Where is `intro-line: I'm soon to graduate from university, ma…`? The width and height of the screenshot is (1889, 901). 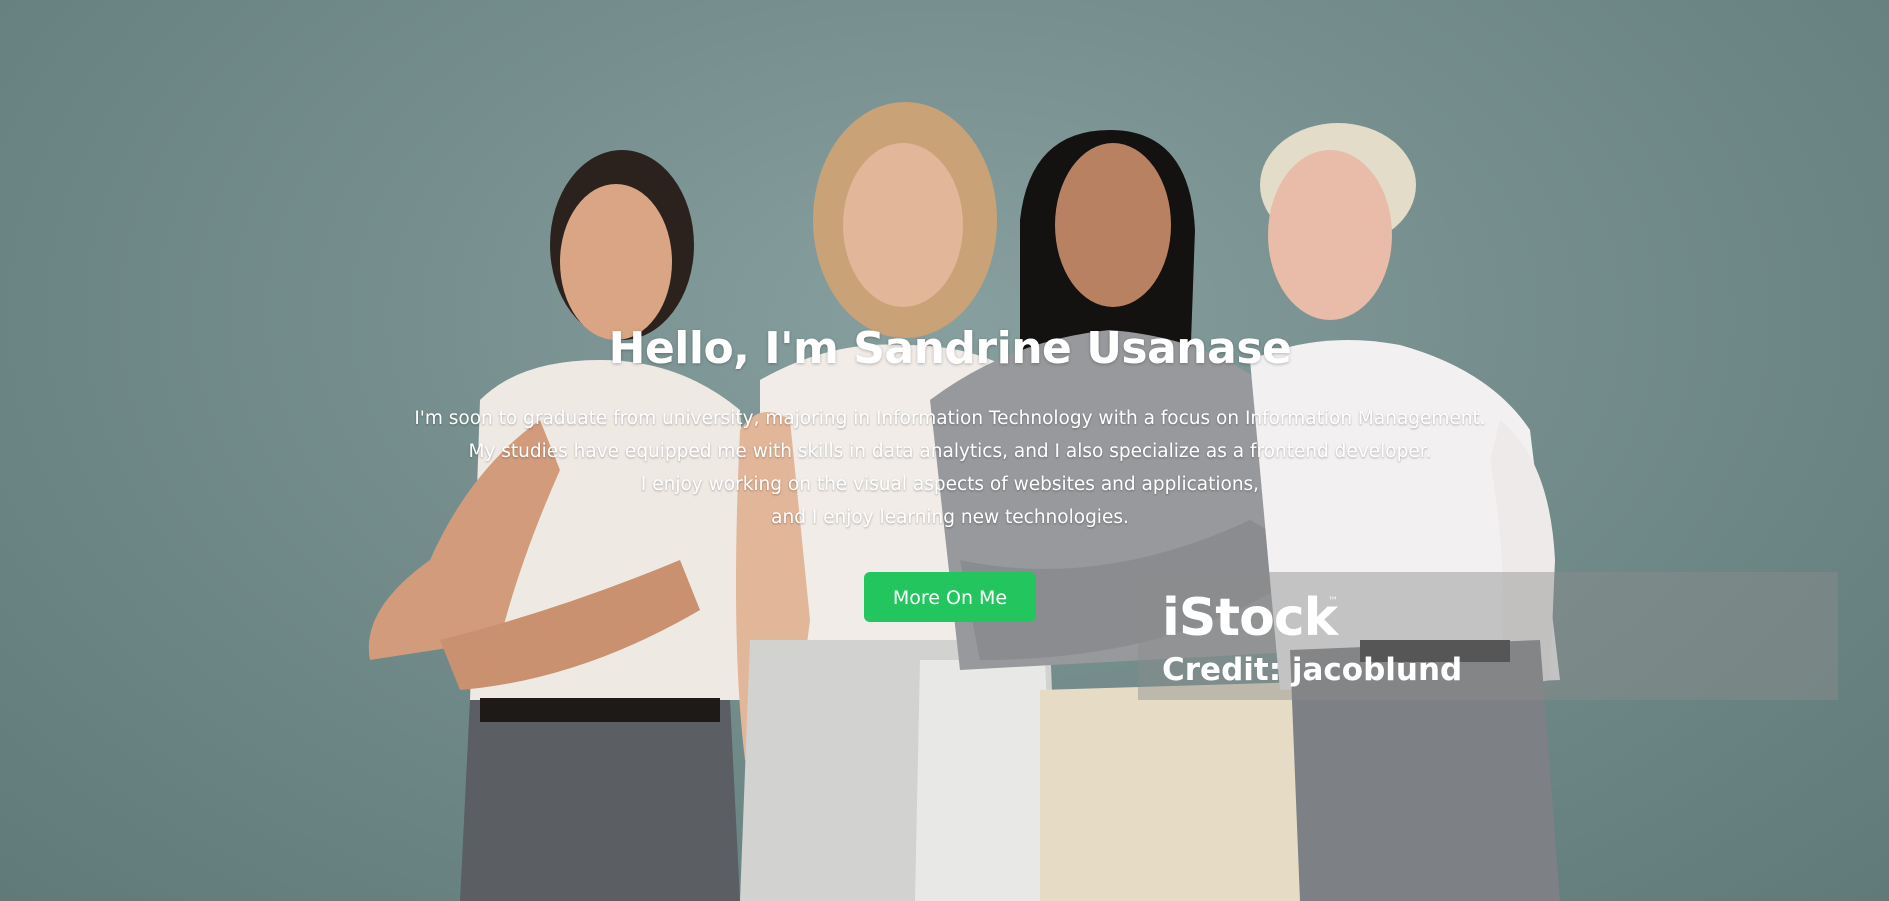
intro-line: I'm soon to graduate from university, ma… is located at coordinates (950, 418).